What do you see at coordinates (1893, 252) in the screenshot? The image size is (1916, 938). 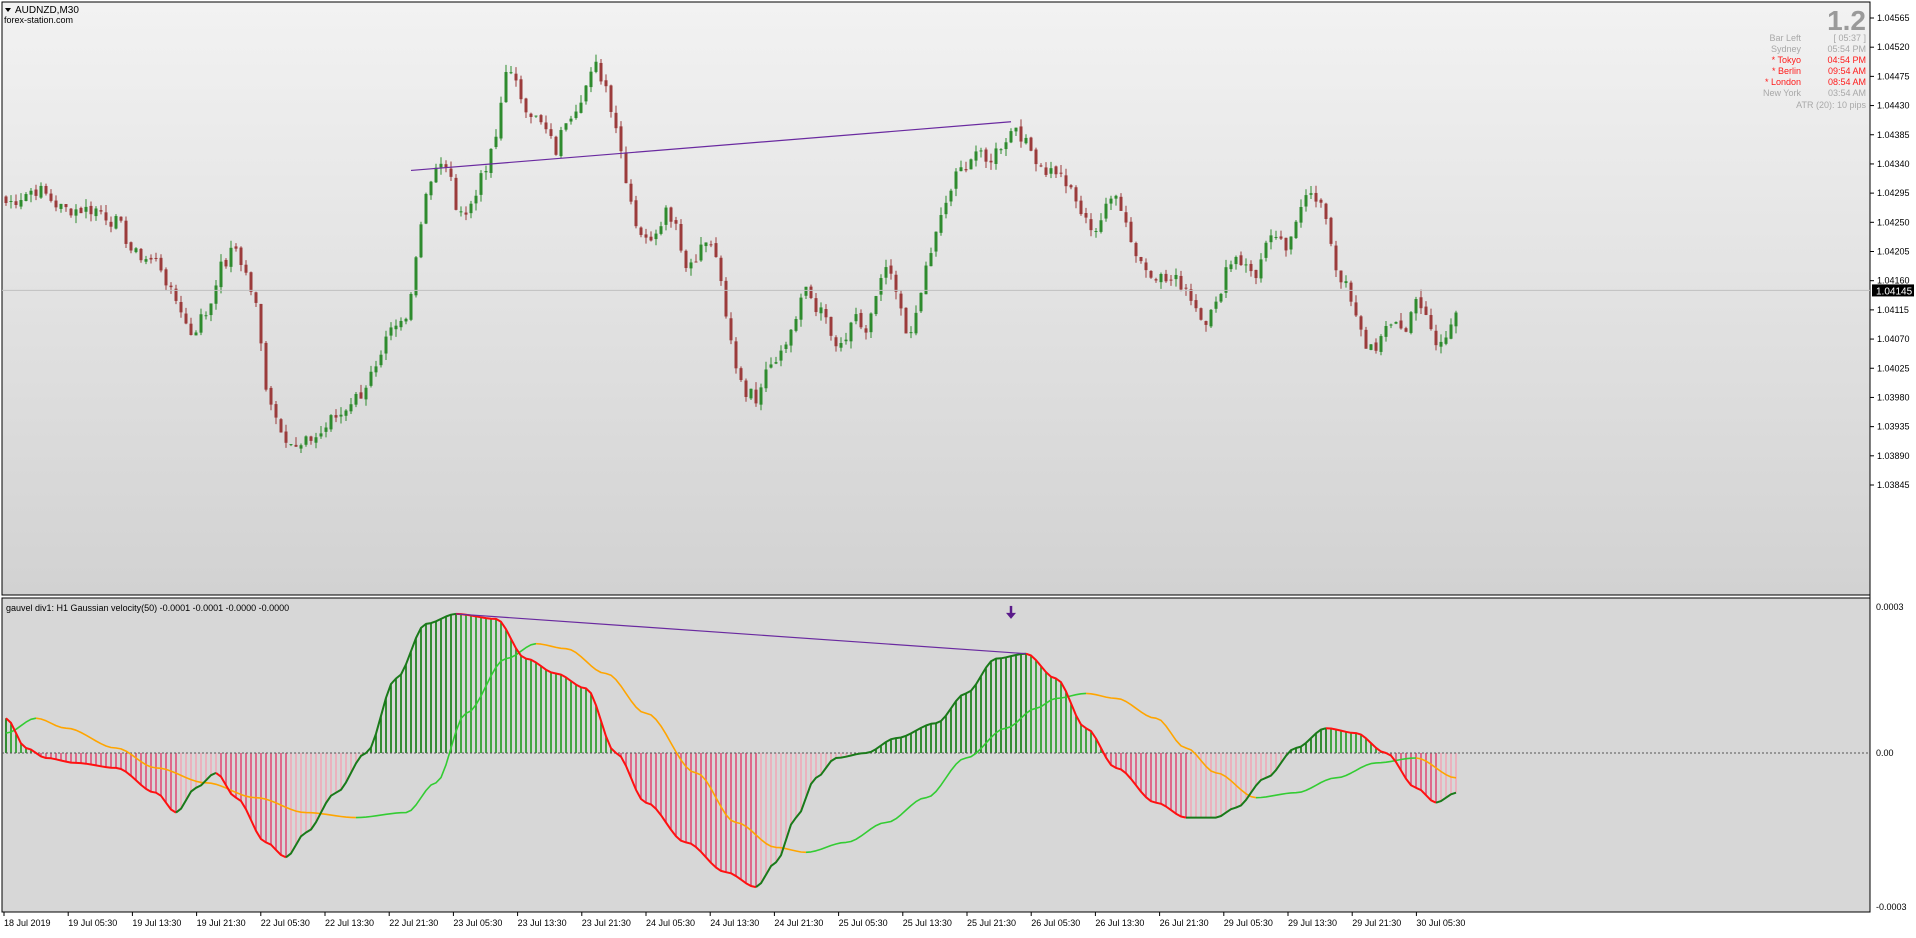 I see `price-tick-label: 1.04205` at bounding box center [1893, 252].